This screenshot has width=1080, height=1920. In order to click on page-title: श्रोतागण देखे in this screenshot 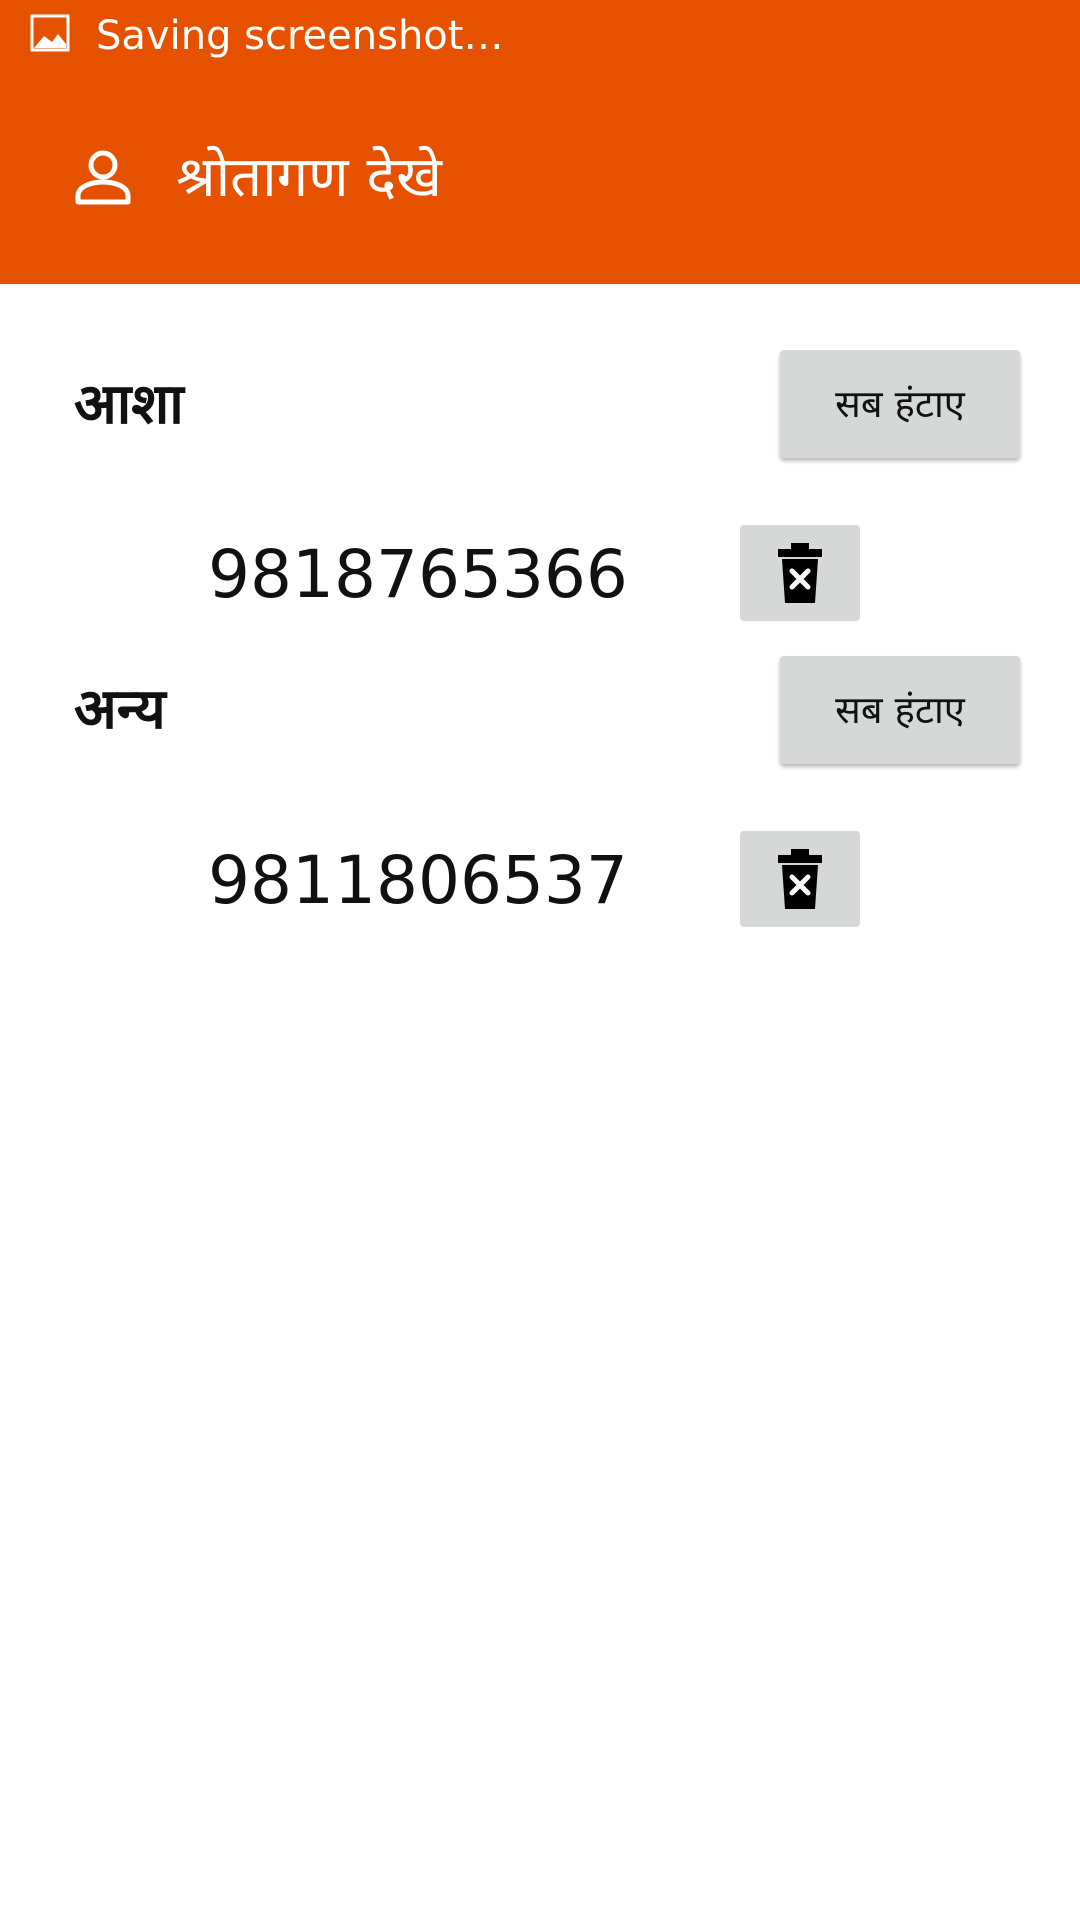, I will do `click(309, 177)`.